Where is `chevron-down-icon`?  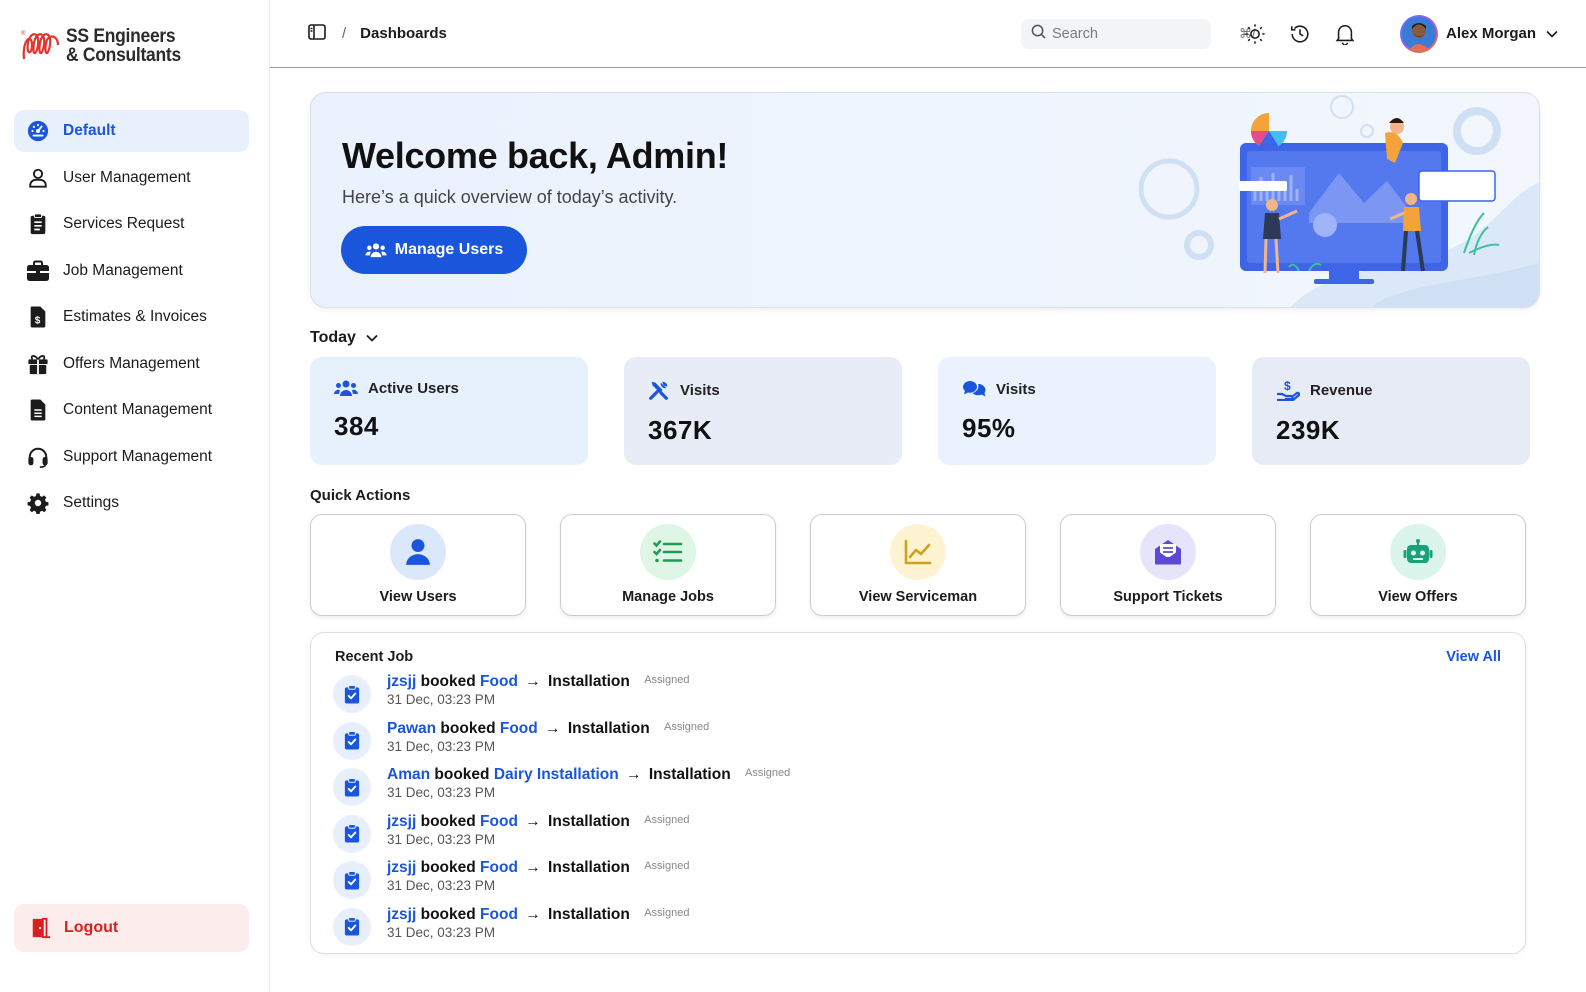 chevron-down-icon is located at coordinates (1552, 34).